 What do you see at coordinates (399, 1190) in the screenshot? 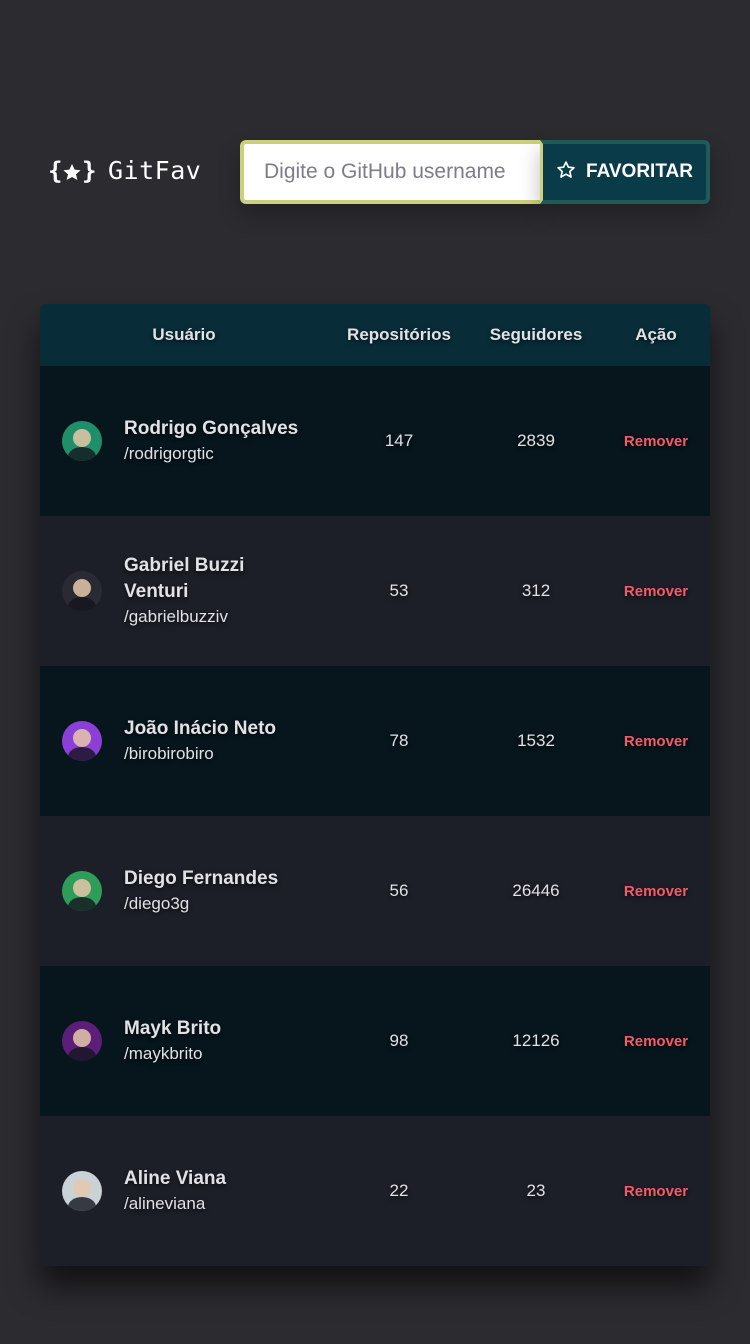
I see `repos-count: 22` at bounding box center [399, 1190].